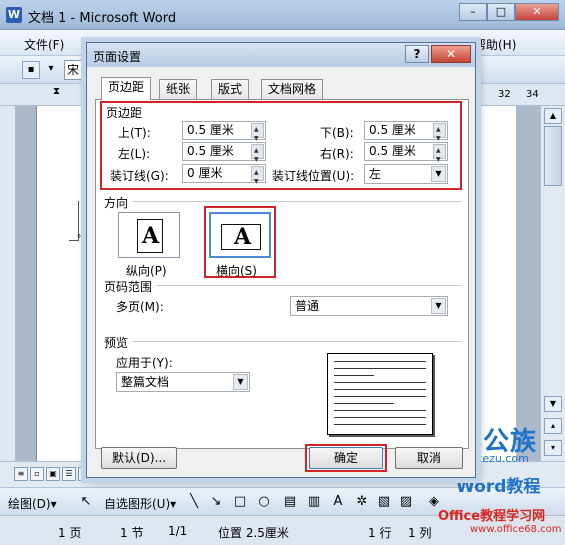 The image size is (565, 545). What do you see at coordinates (58, 95) in the screenshot?
I see `indent-marker-icon: ⧗` at bounding box center [58, 95].